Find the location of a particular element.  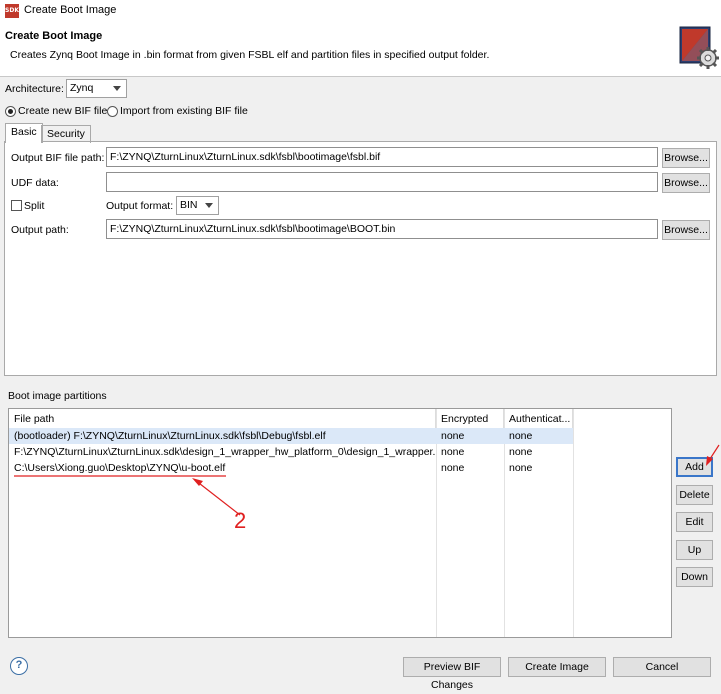

create-image-button: Create Image is located at coordinates (557, 667).